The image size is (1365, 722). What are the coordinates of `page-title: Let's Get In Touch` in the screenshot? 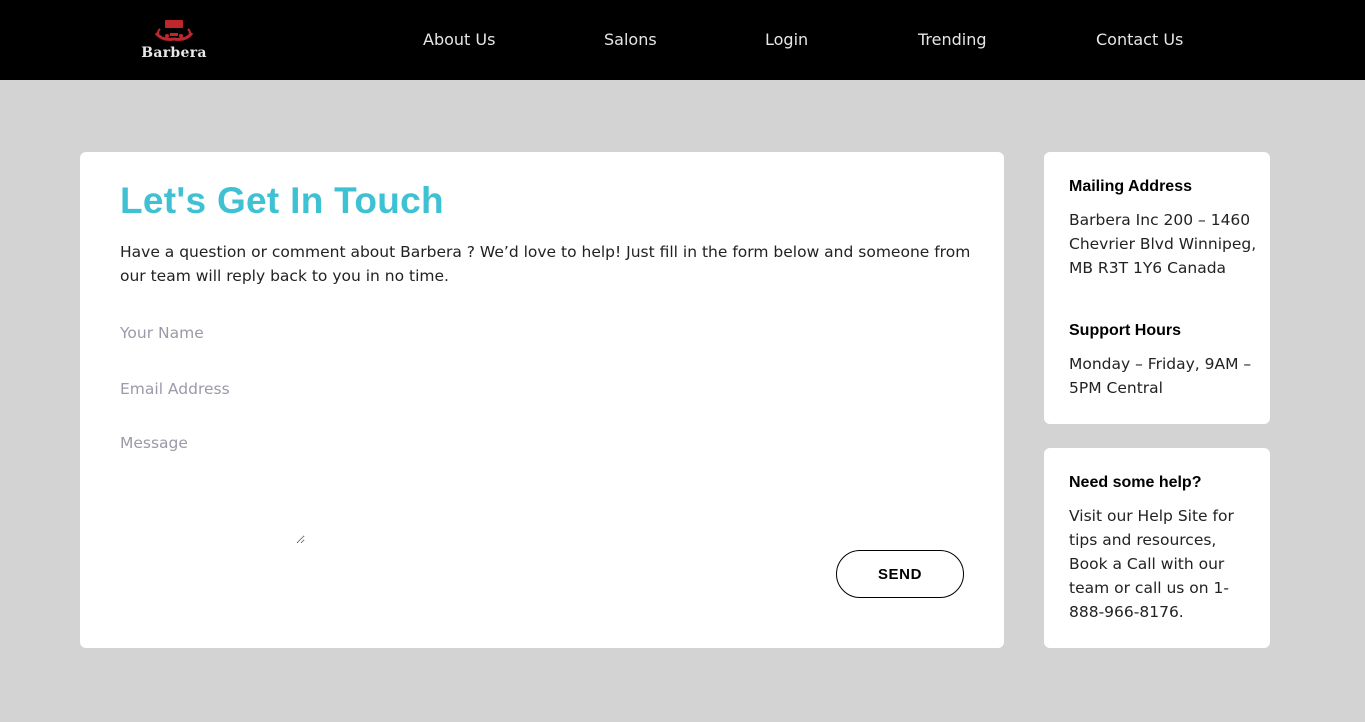 It's located at (282, 200).